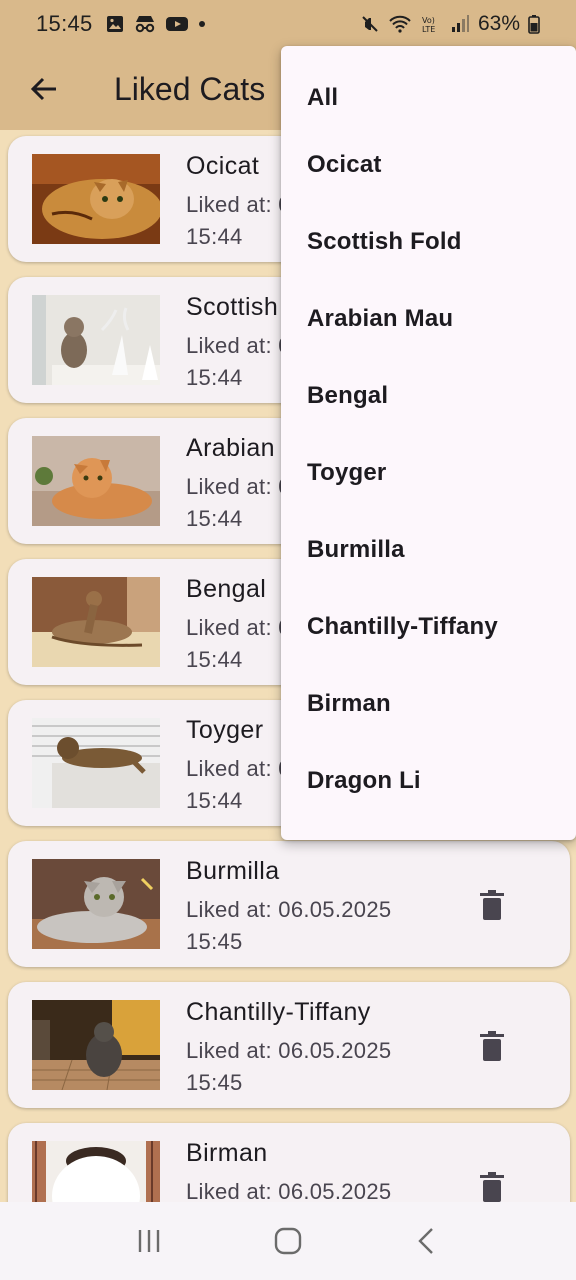  Describe the element at coordinates (534, 24) in the screenshot. I see `battery-icon` at that location.